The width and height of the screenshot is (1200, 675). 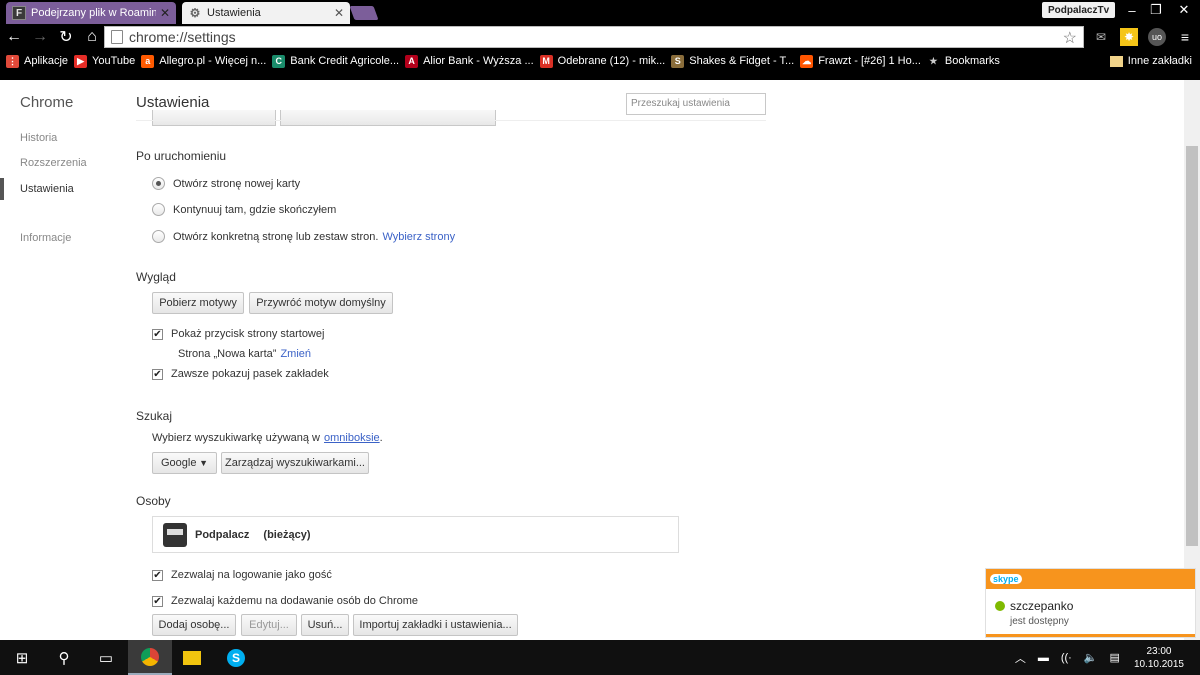 What do you see at coordinates (227, 354) in the screenshot?
I see `home-page-text: Strona „Nowa karta”` at bounding box center [227, 354].